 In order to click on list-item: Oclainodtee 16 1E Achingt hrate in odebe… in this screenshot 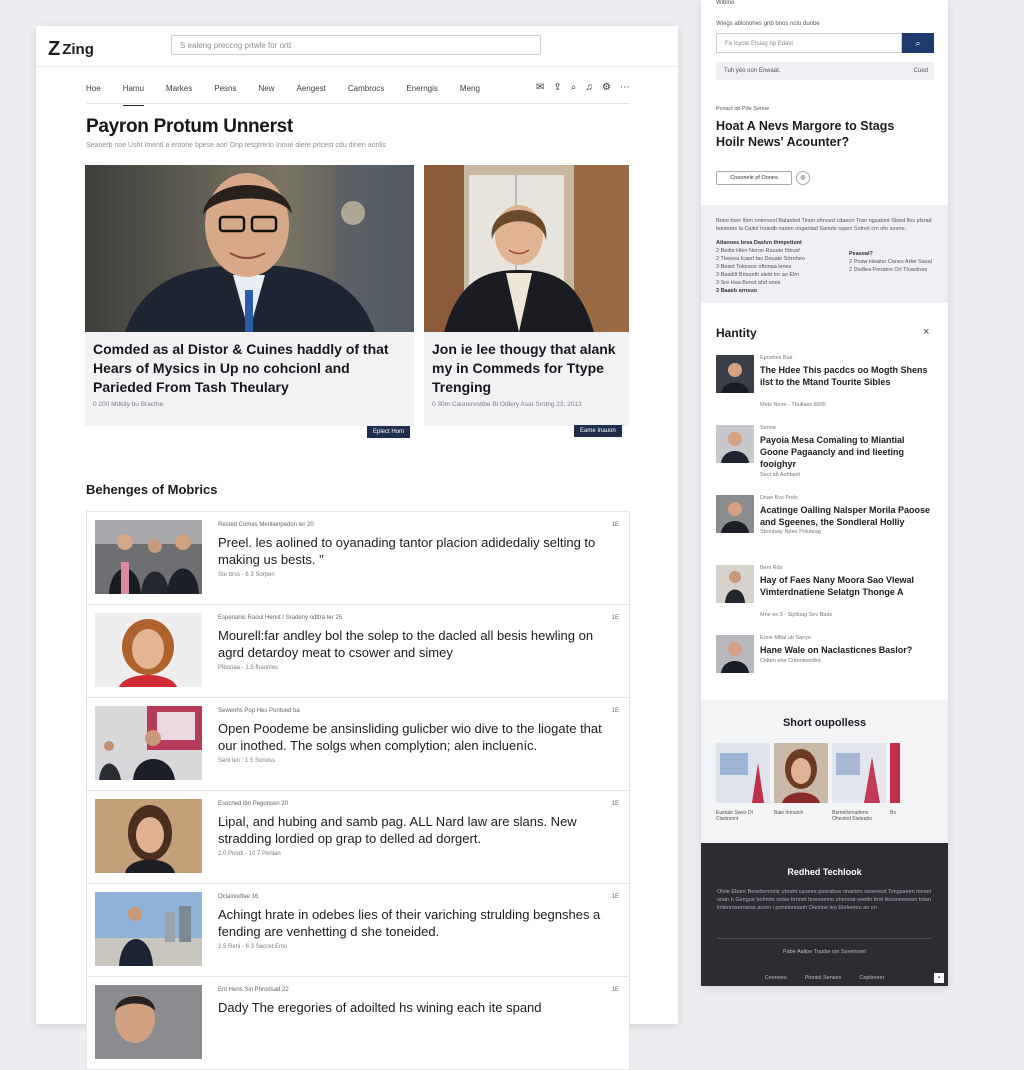, I will do `click(358, 929)`.